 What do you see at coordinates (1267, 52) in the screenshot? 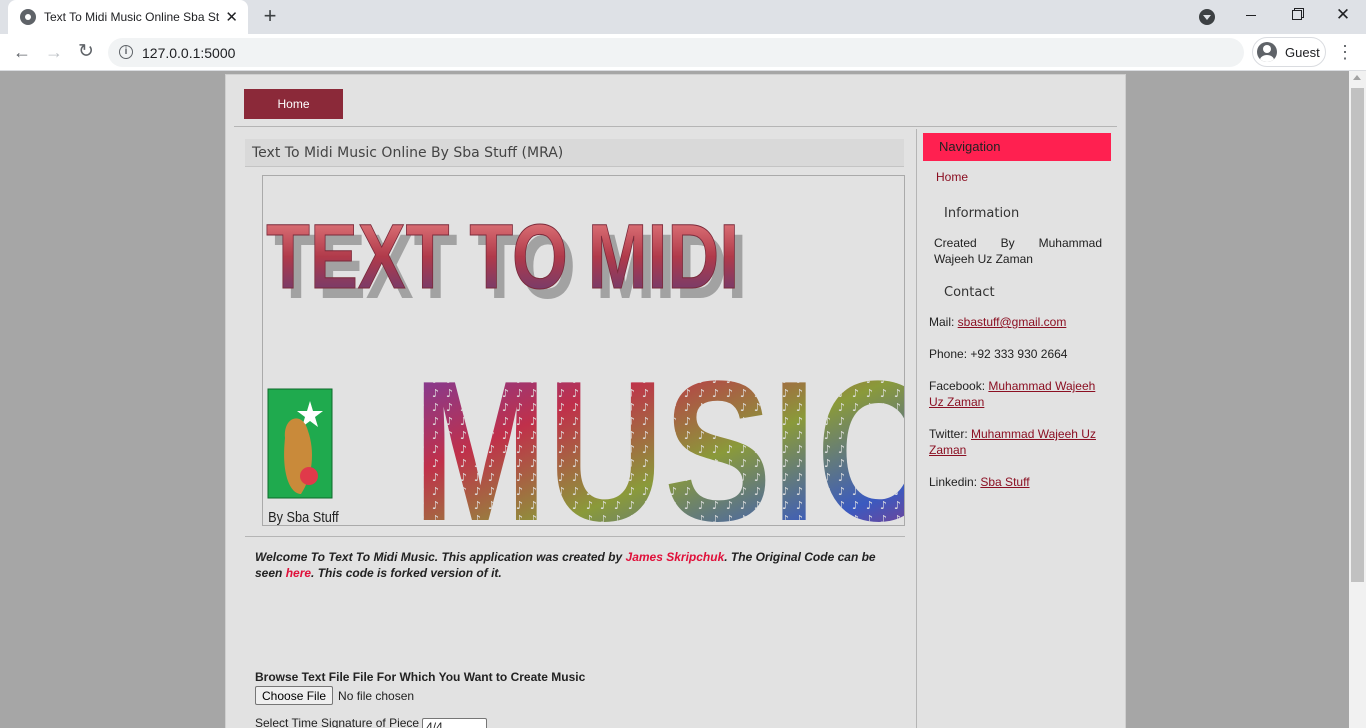
I see `avatar-icon` at bounding box center [1267, 52].